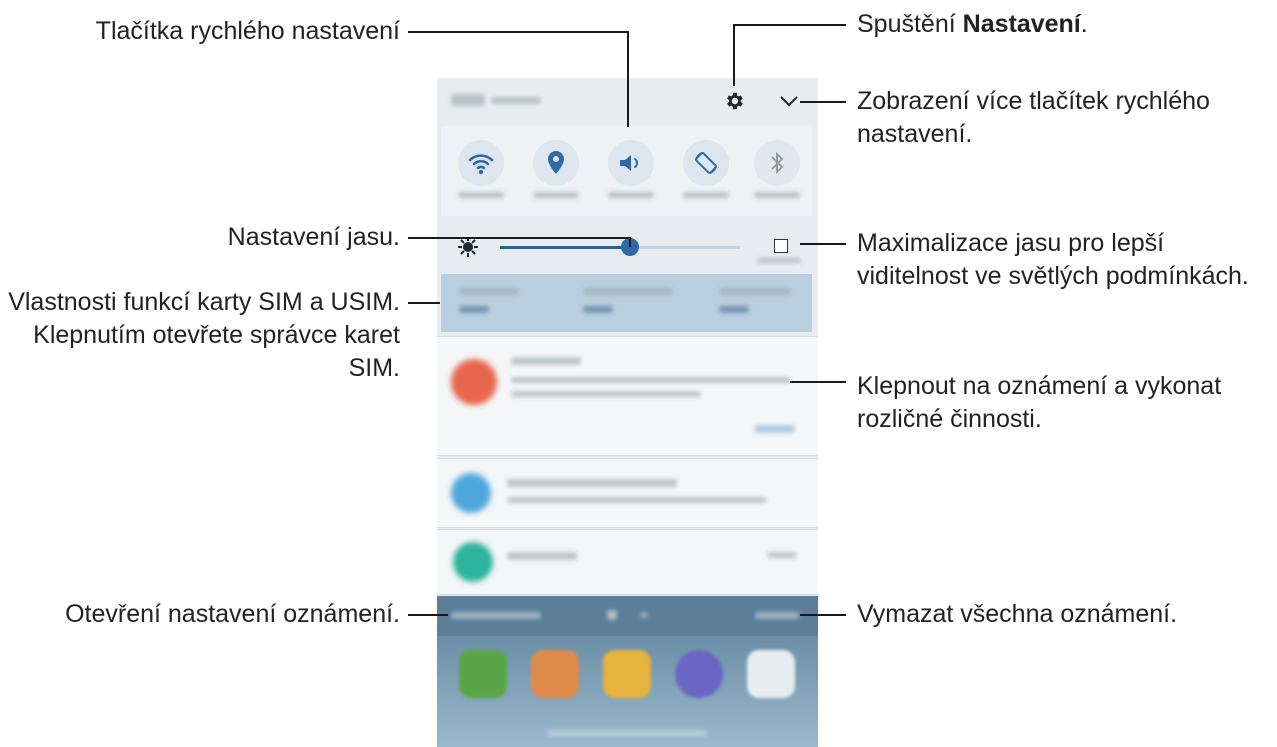  I want to click on wifi-button, so click(481, 163).